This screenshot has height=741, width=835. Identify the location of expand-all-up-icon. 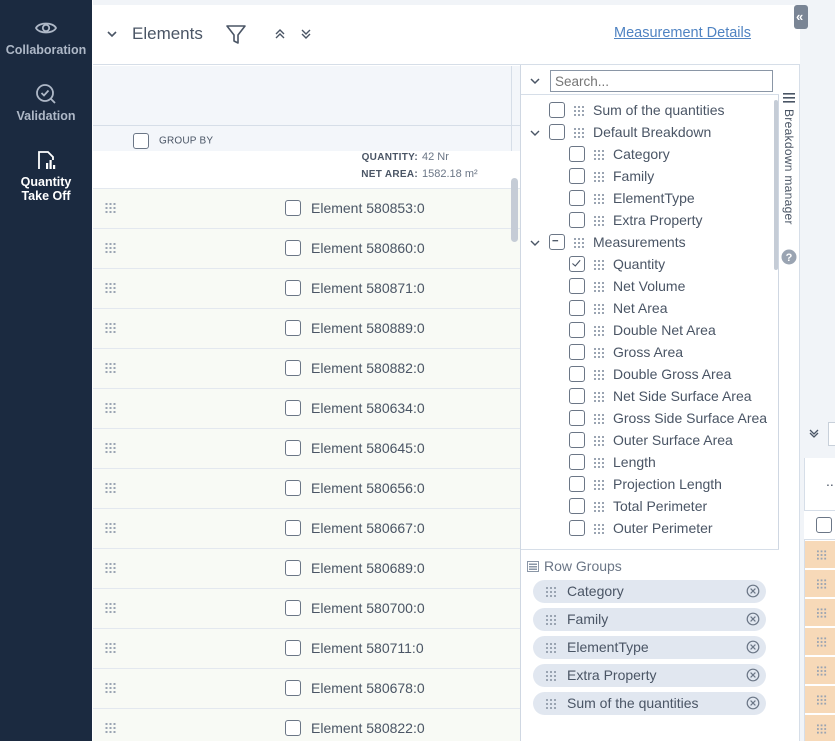
(280, 34).